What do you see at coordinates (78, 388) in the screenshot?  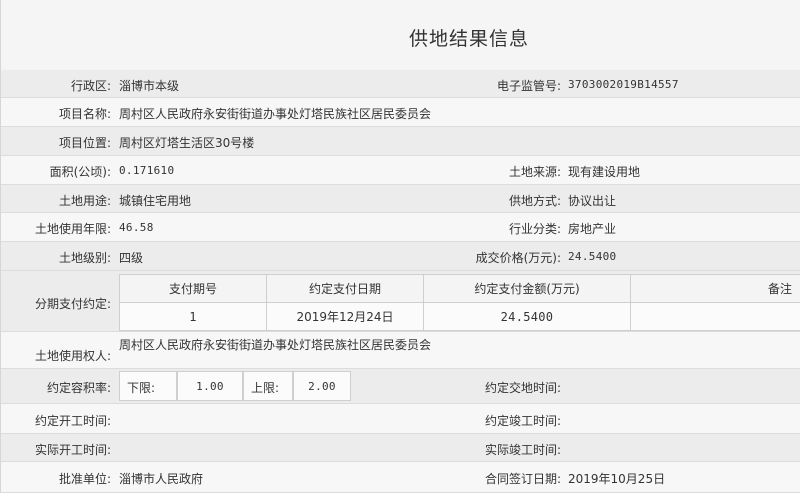 I see `far-label: 约定容积率:` at bounding box center [78, 388].